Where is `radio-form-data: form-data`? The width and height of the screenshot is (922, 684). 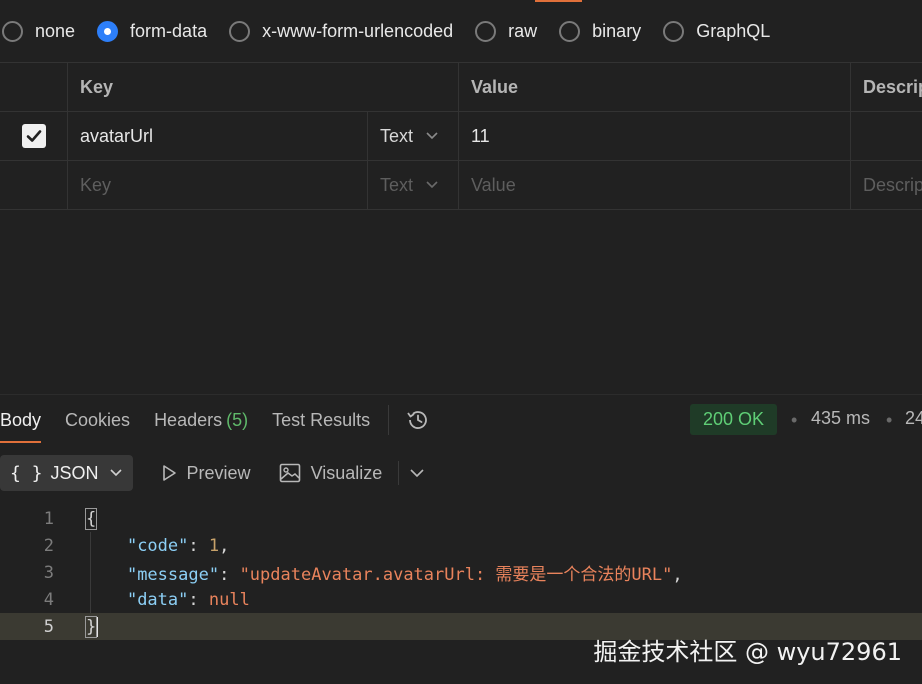
radio-form-data: form-data is located at coordinates (152, 31).